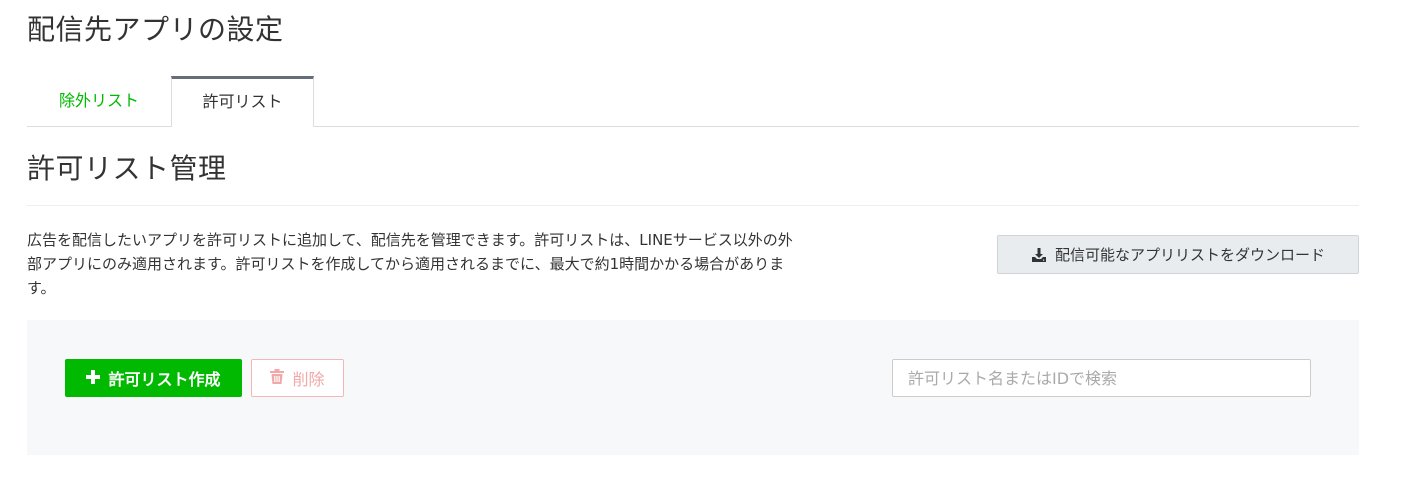  Describe the element at coordinates (277, 378) in the screenshot. I see `trash-icon` at that location.